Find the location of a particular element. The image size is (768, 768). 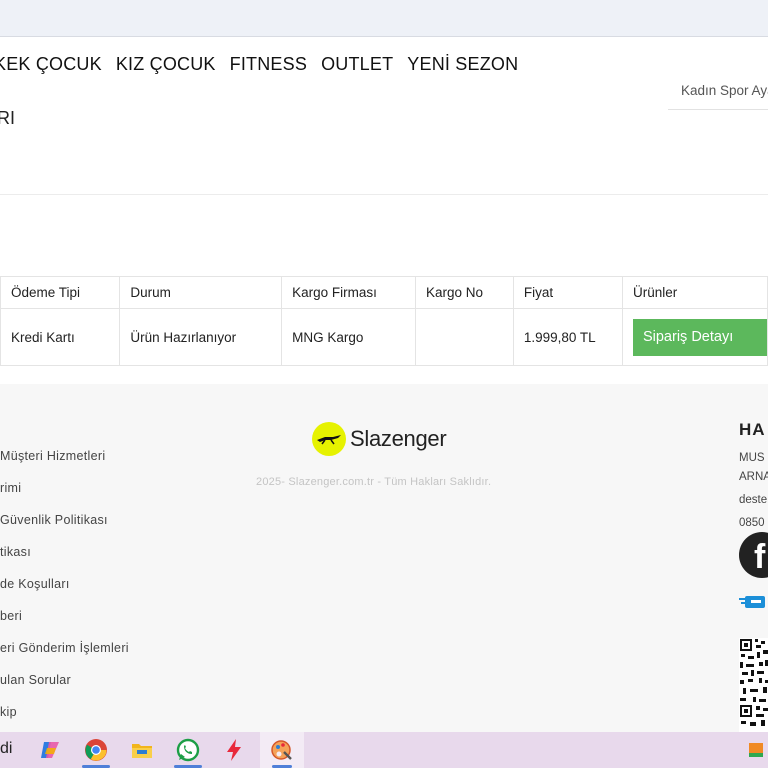

brand-logo: Slazenger is located at coordinates (379, 439).